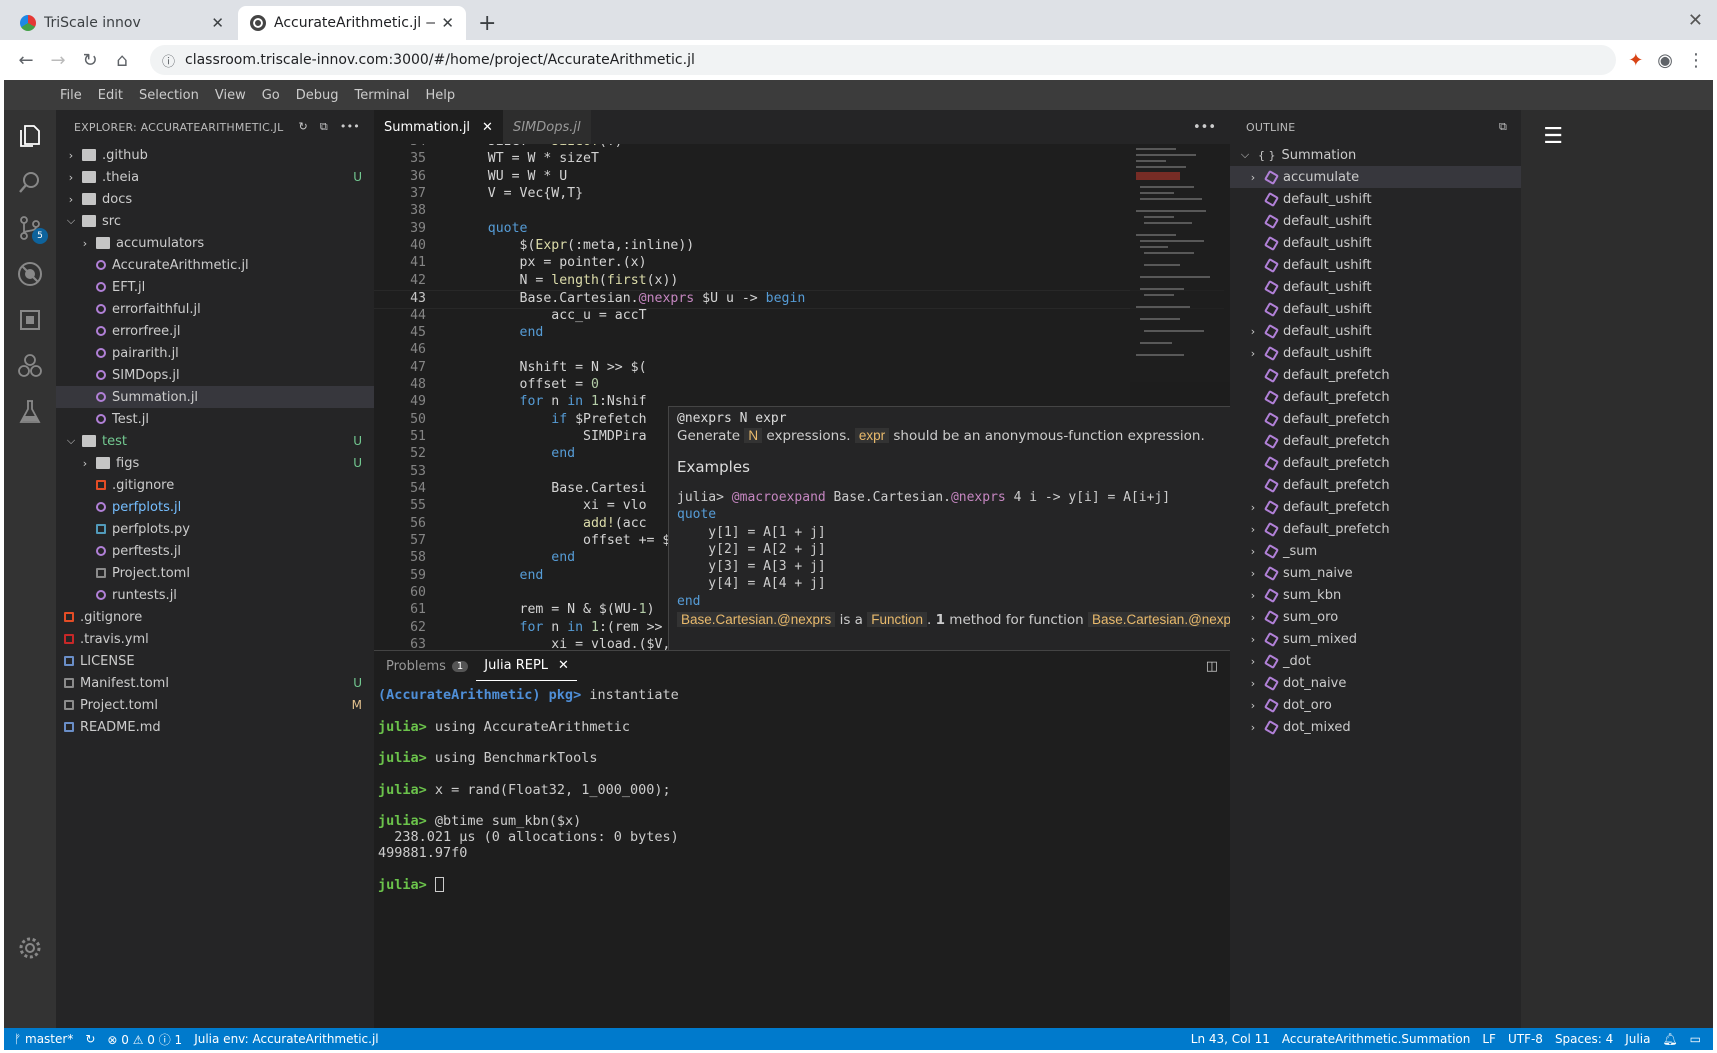  I want to click on menu-debug: Debug, so click(317, 95).